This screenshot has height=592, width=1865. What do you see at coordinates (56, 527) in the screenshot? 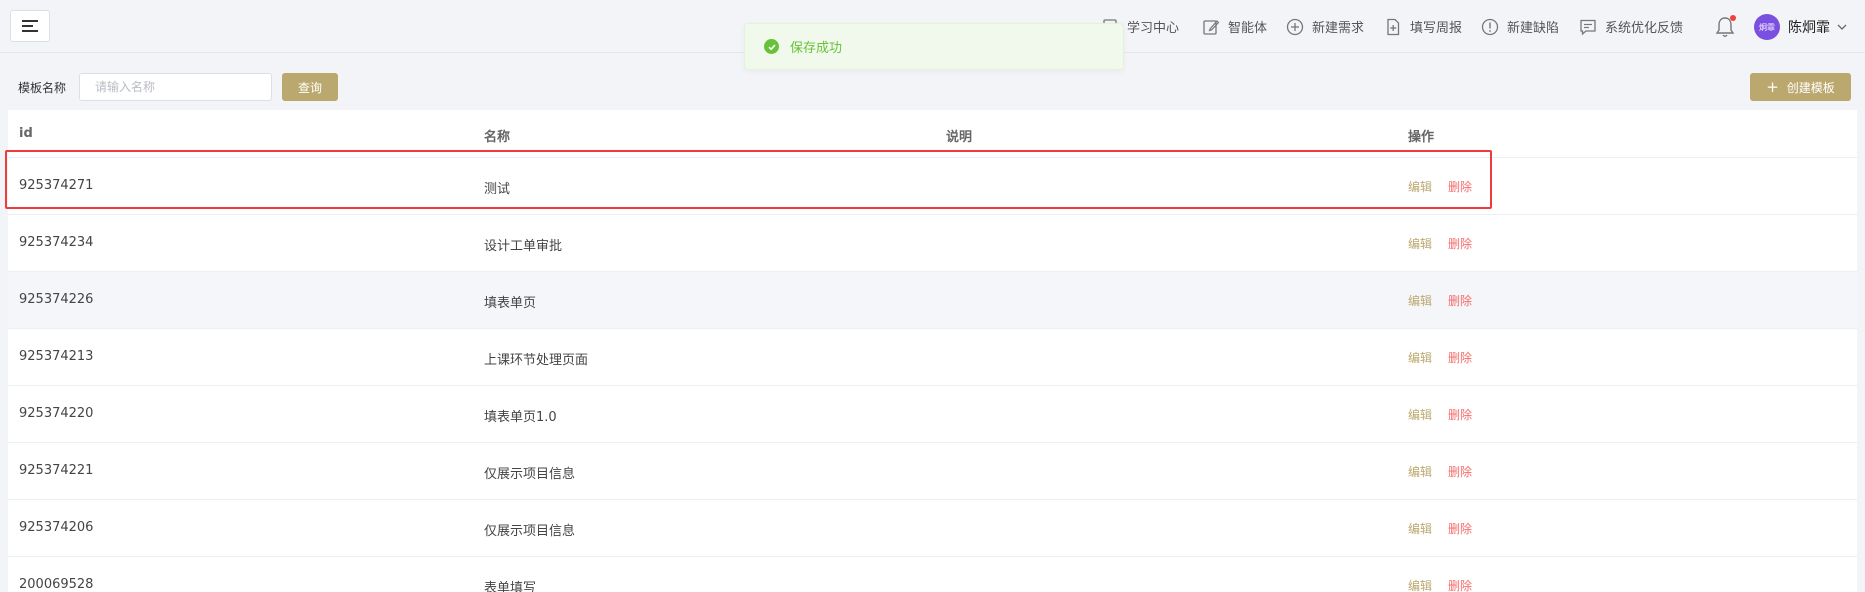
I see `cell-id: 925374206` at bounding box center [56, 527].